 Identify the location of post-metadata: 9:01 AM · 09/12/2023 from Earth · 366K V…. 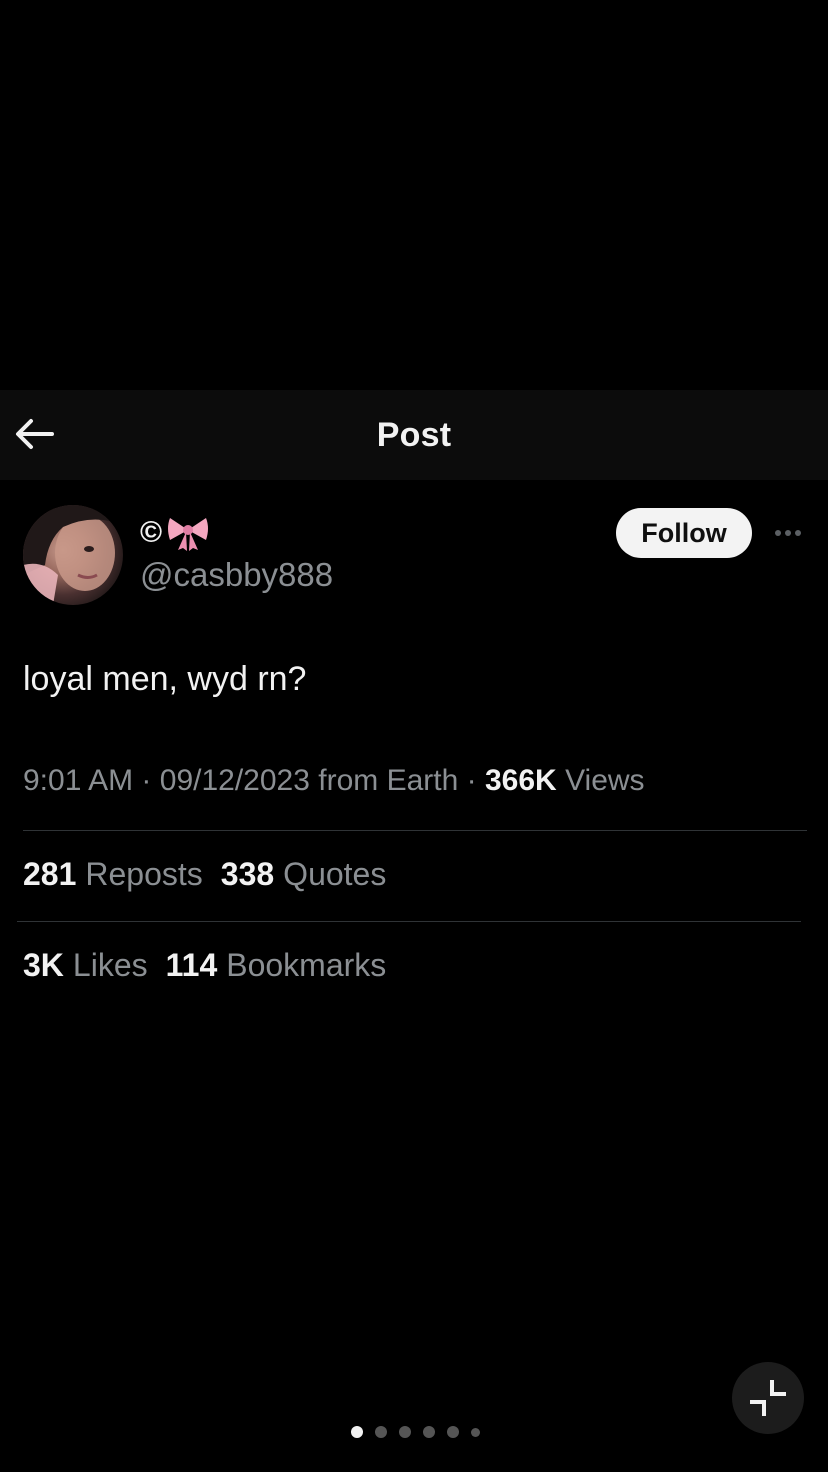
(334, 781).